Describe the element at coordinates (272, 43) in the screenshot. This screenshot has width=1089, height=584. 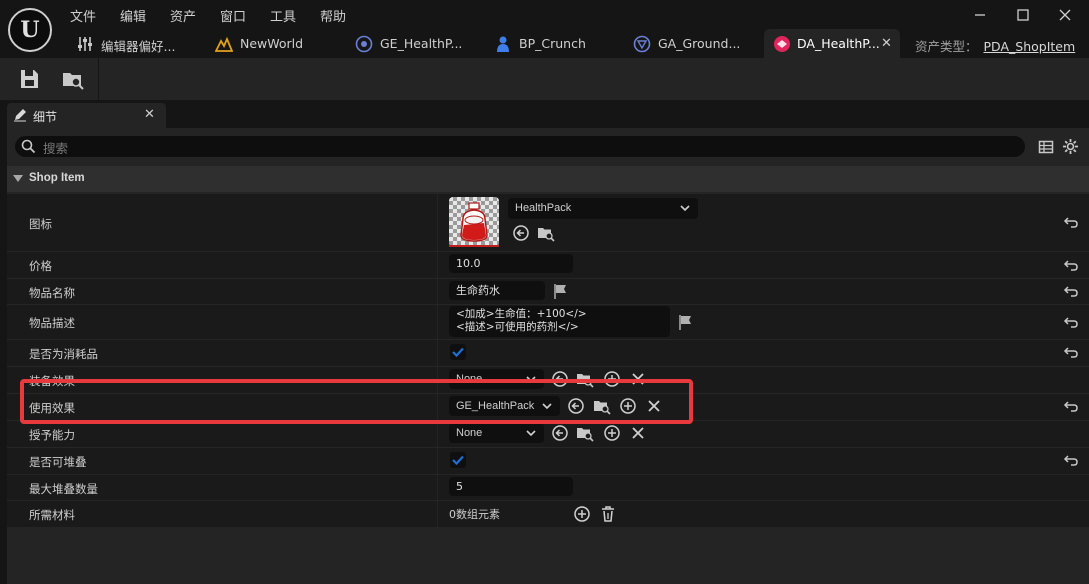
I see `tab-label: NewWorld` at that location.